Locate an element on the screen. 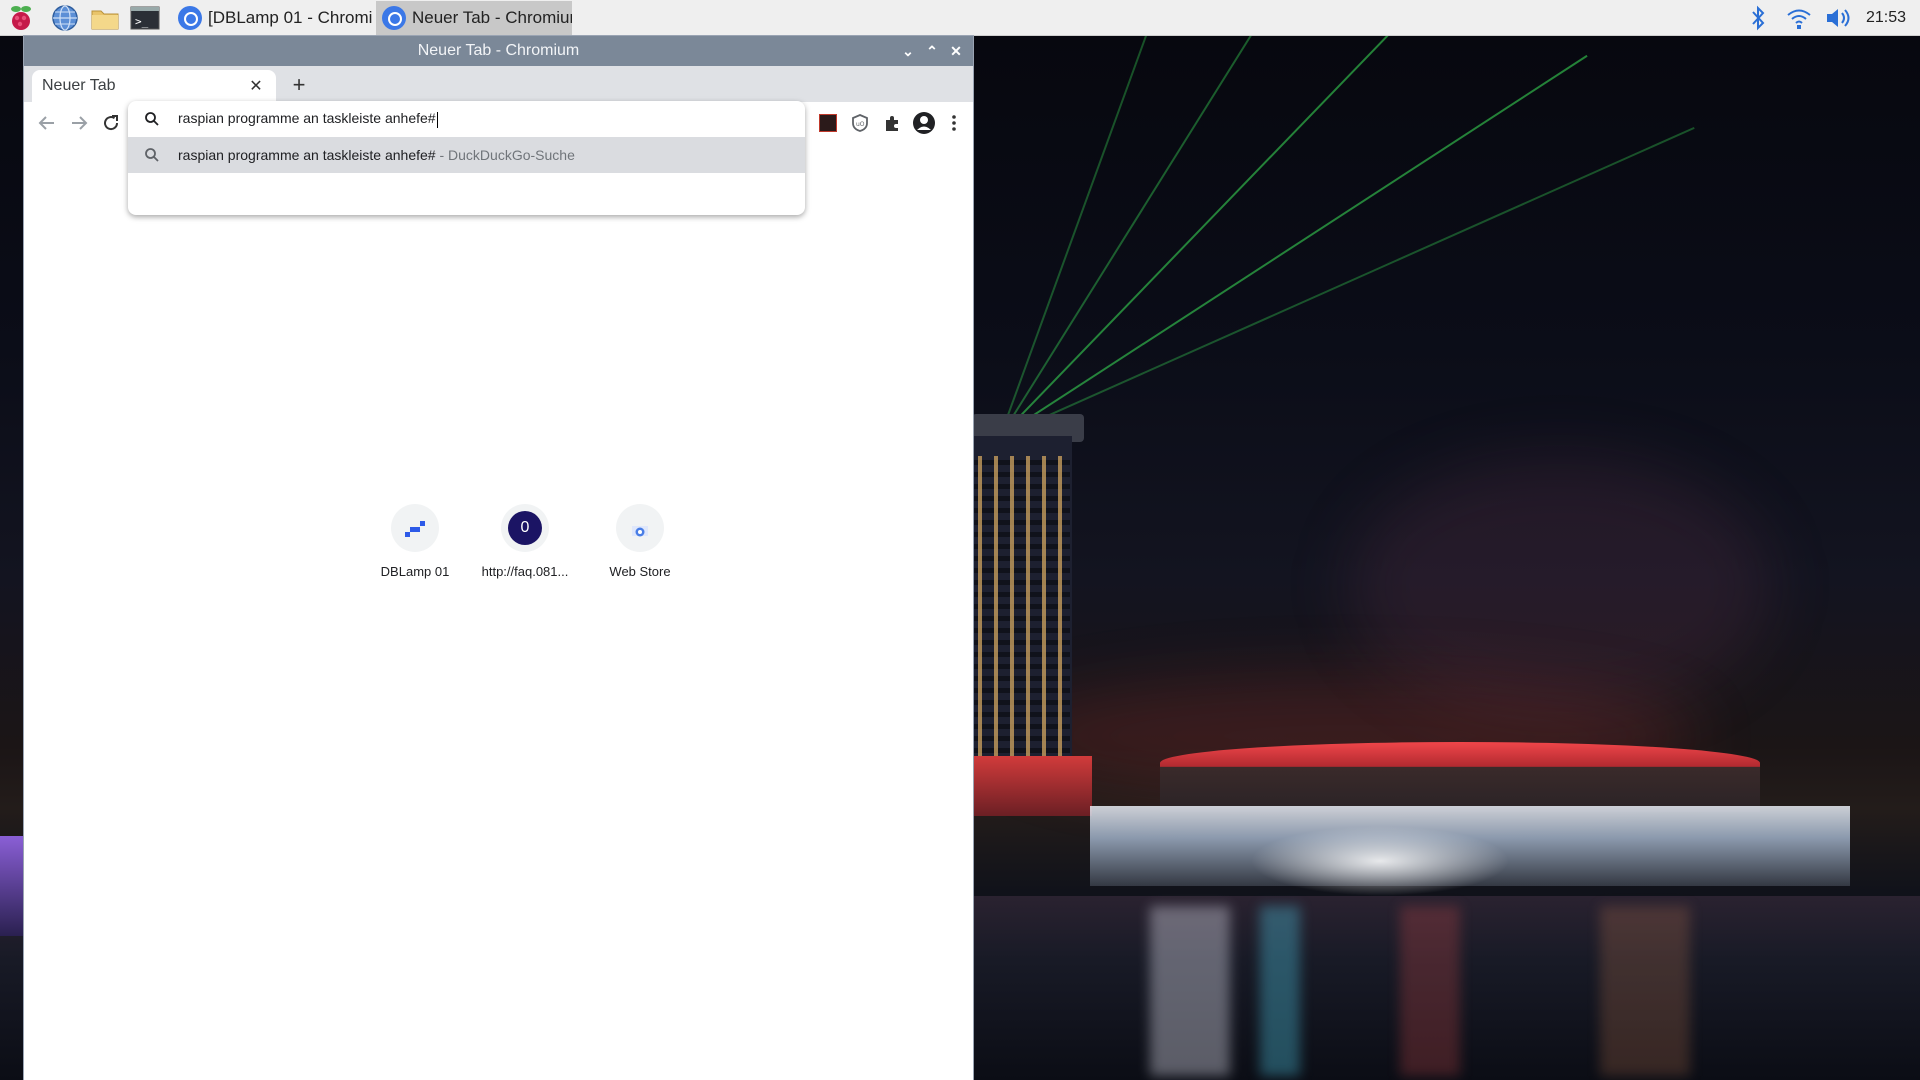 The width and height of the screenshot is (1920, 1080). clock: 21:53 is located at coordinates (1886, 18).